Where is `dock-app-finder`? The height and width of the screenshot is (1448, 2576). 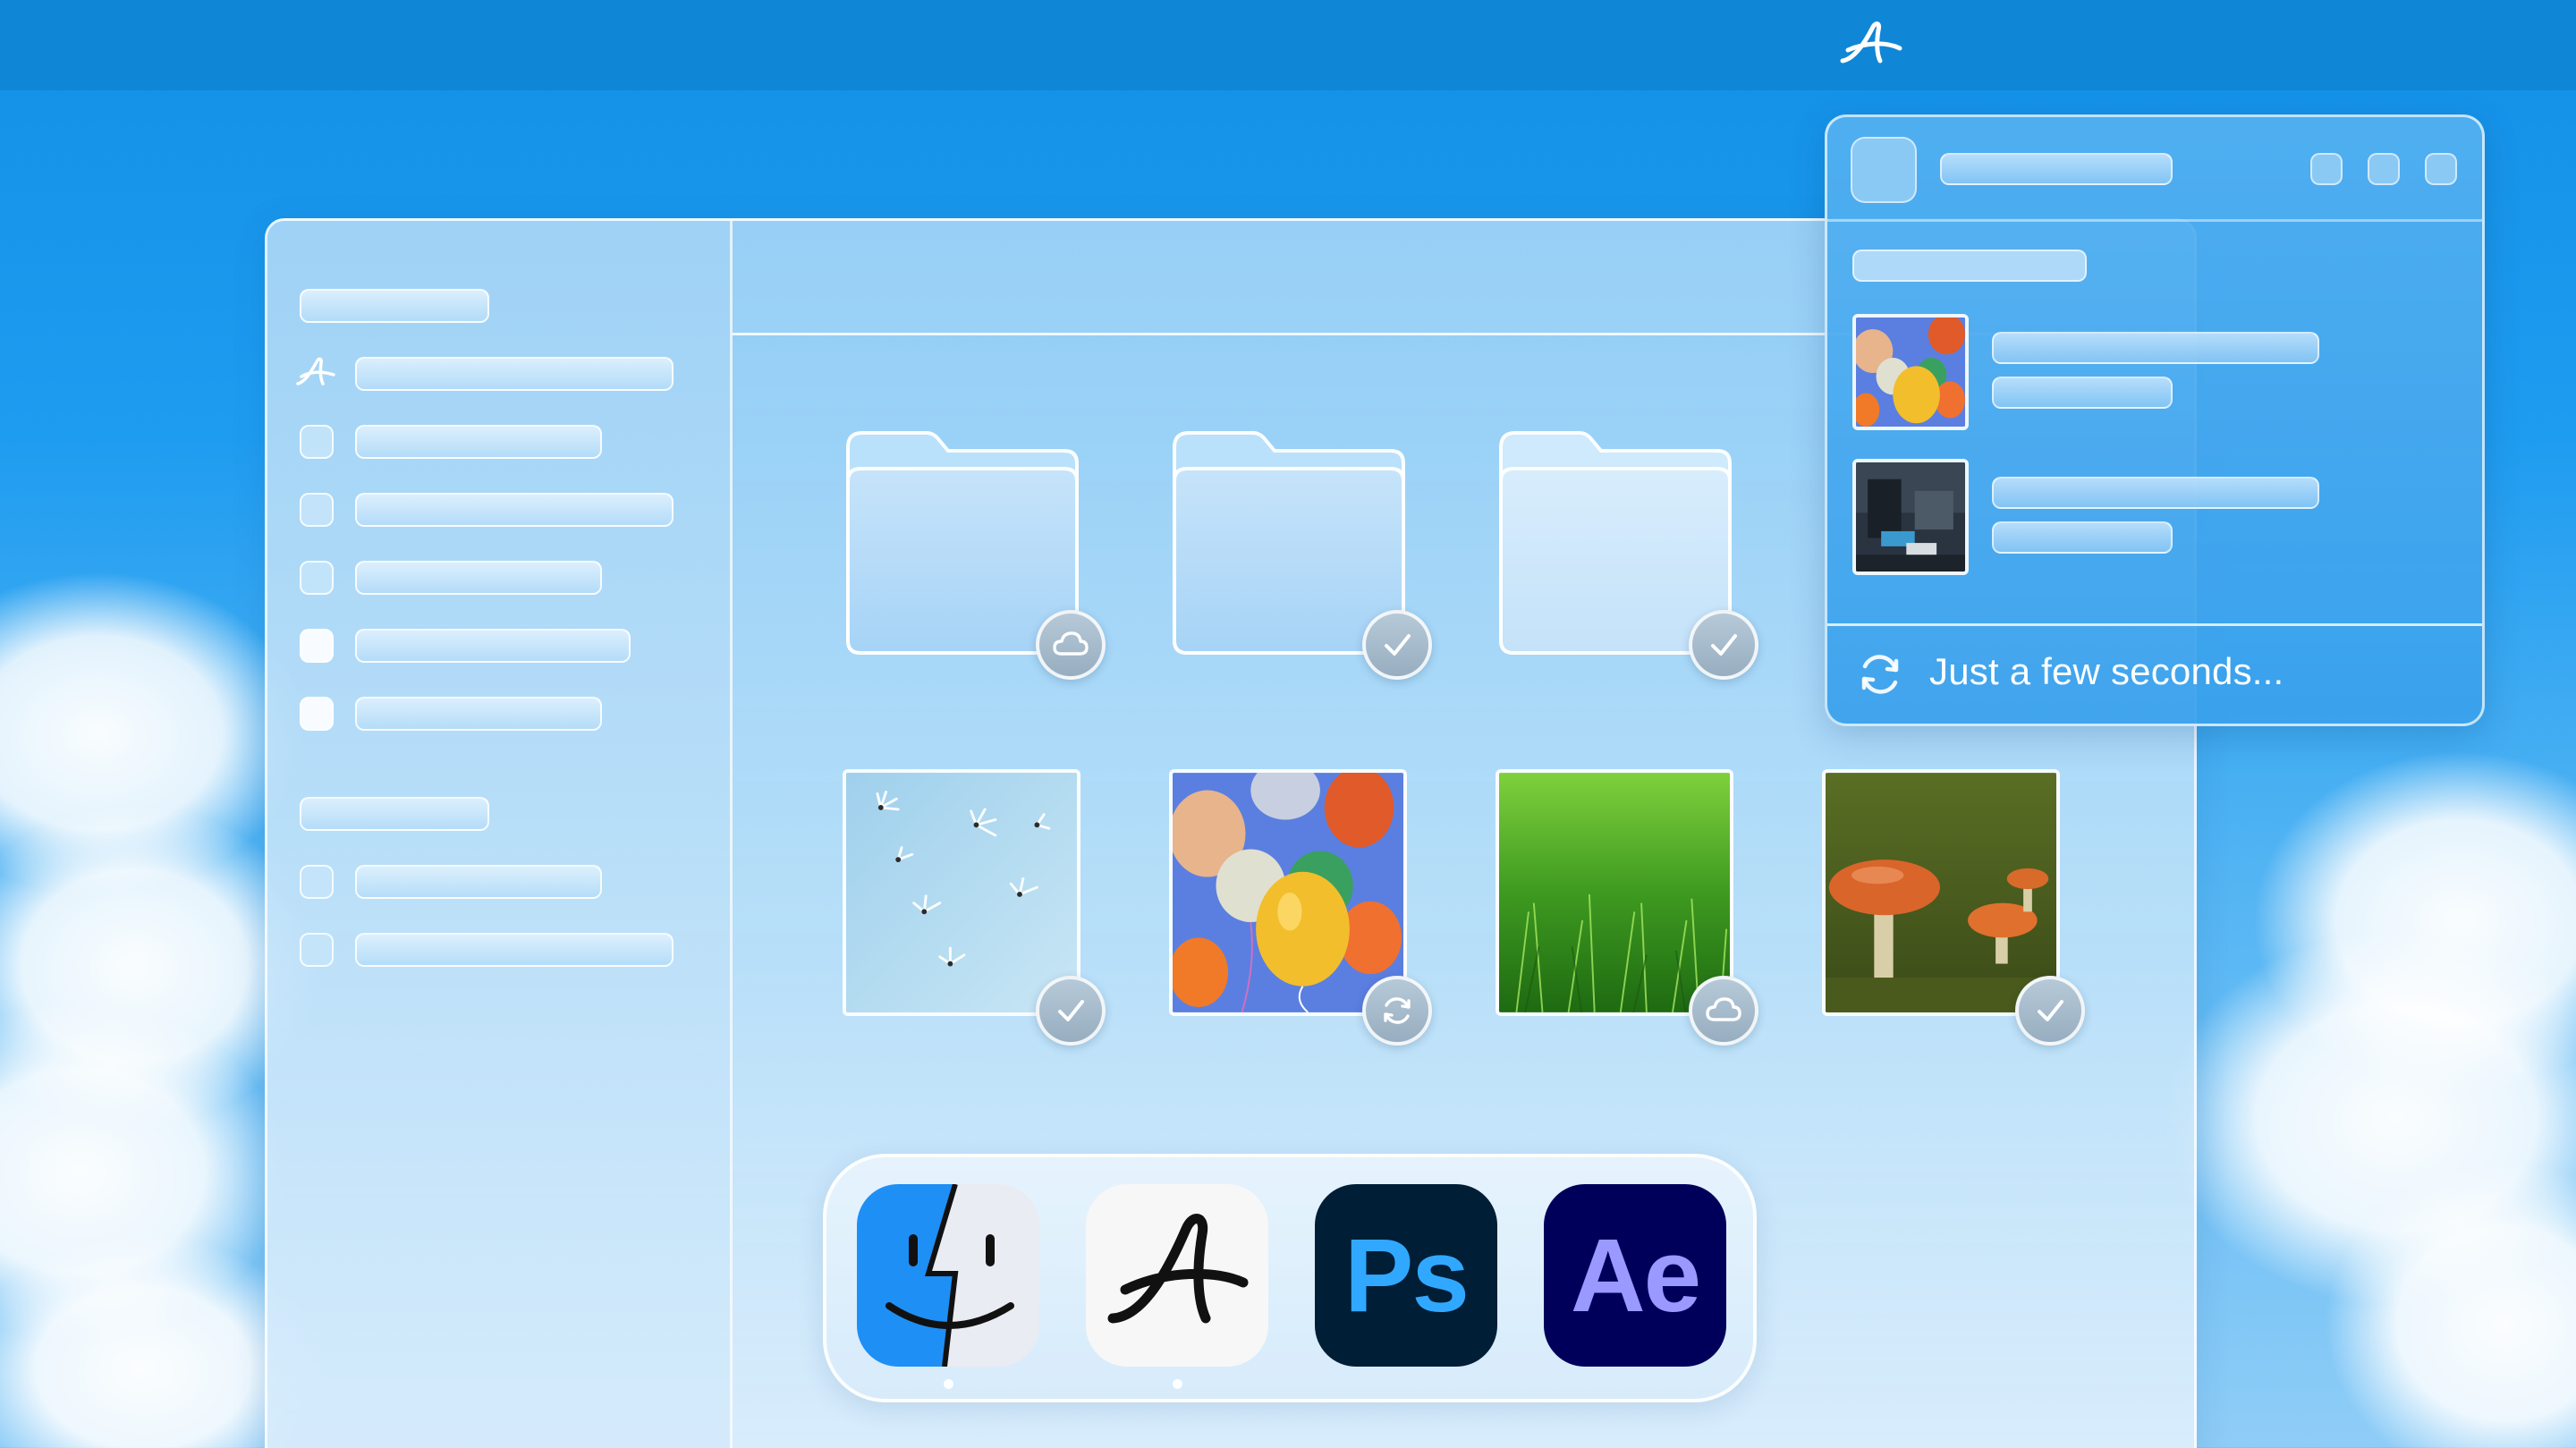 dock-app-finder is located at coordinates (948, 1275).